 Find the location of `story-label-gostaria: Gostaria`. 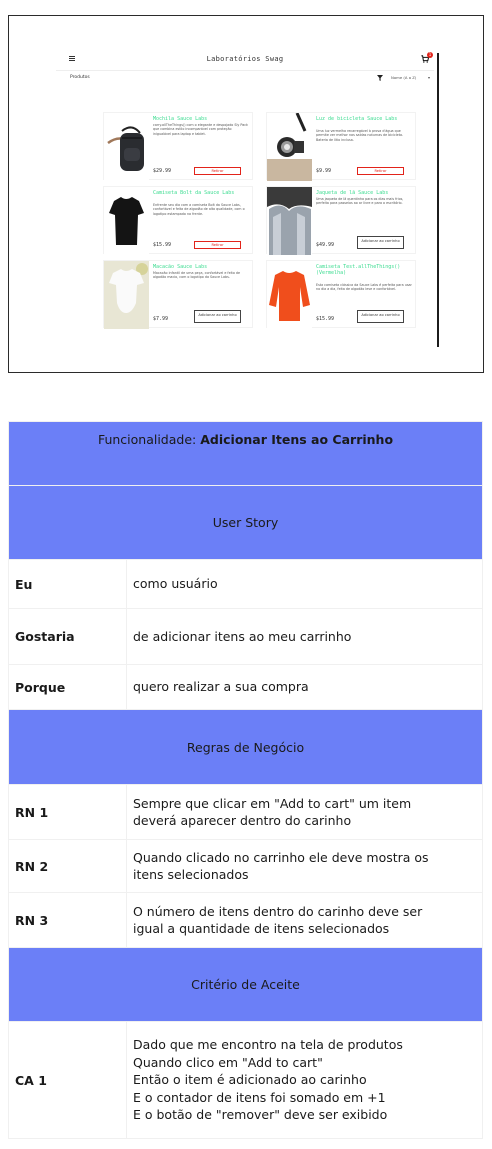

story-label-gostaria: Gostaria is located at coordinates (67, 636).